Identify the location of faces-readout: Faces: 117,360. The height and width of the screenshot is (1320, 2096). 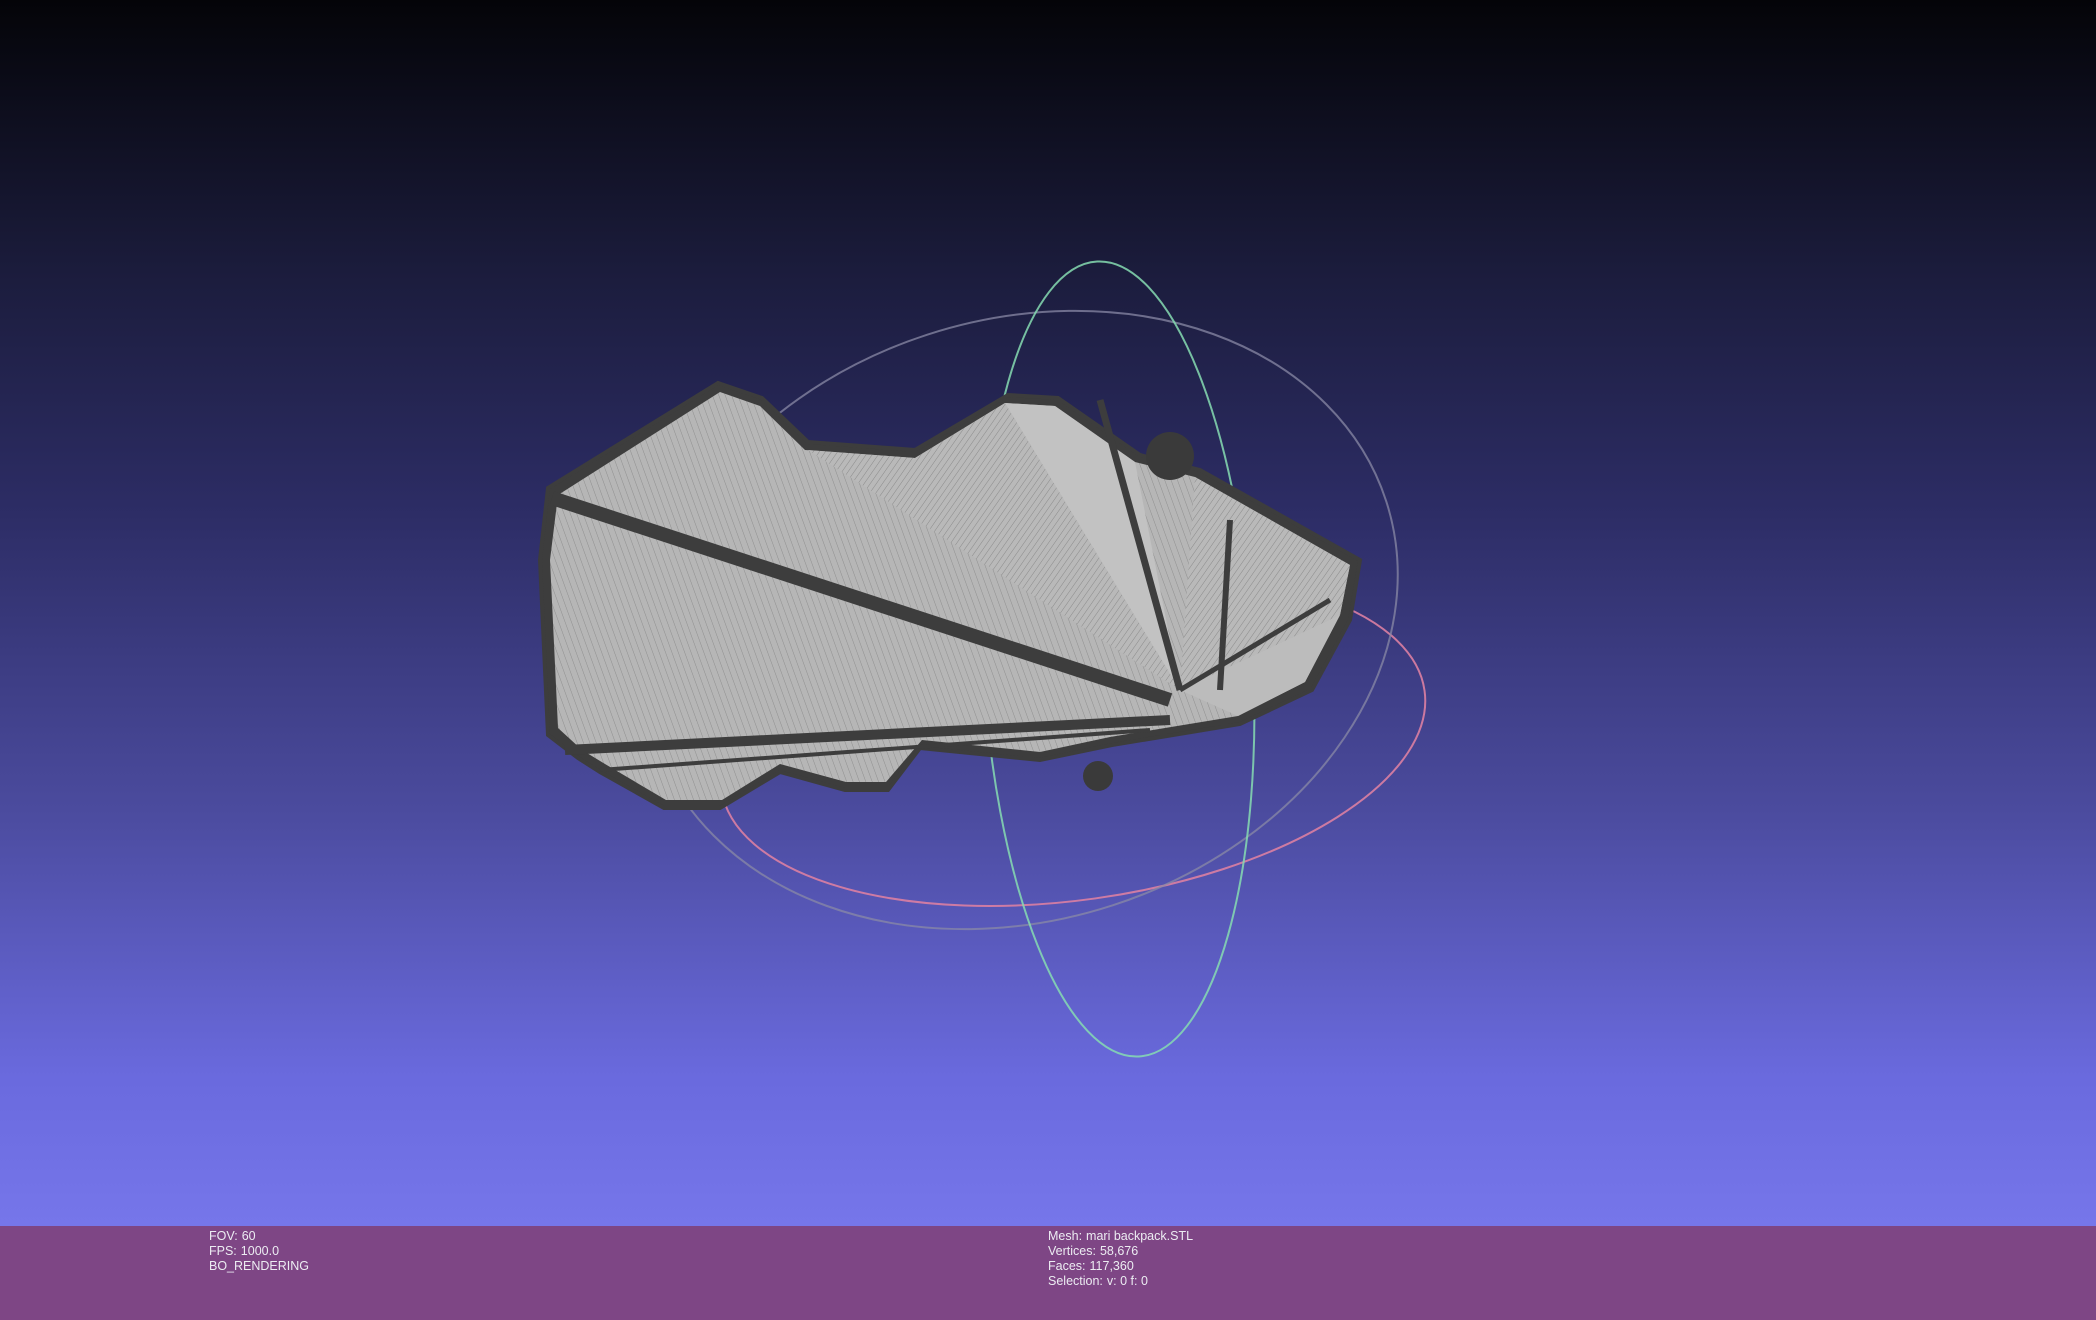
(1120, 1266).